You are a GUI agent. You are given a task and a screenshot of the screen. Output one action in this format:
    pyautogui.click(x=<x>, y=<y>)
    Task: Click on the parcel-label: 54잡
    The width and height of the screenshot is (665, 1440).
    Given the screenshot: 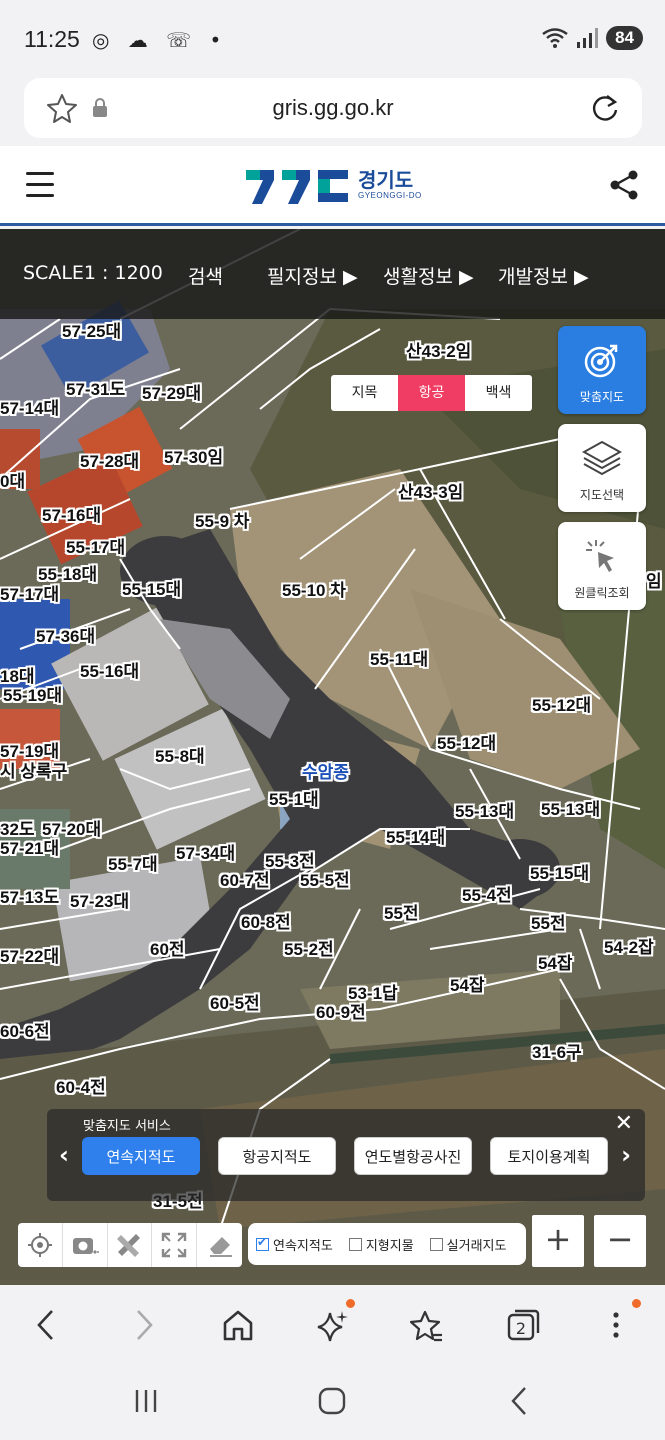 What is the action you would take?
    pyautogui.click(x=467, y=985)
    